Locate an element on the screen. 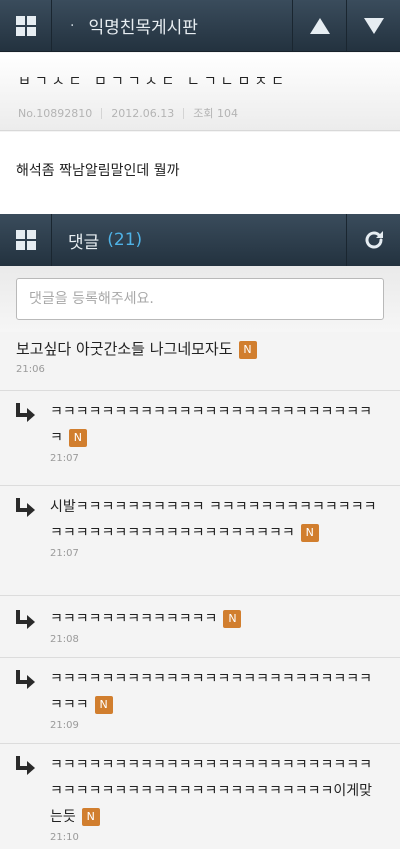  comments-title: 댓글 (21) is located at coordinates (199, 240).